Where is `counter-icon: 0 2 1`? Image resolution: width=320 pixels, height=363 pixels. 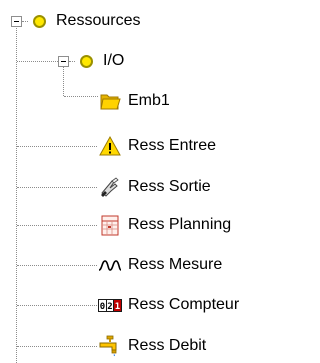
counter-icon: 0 2 1 is located at coordinates (110, 305).